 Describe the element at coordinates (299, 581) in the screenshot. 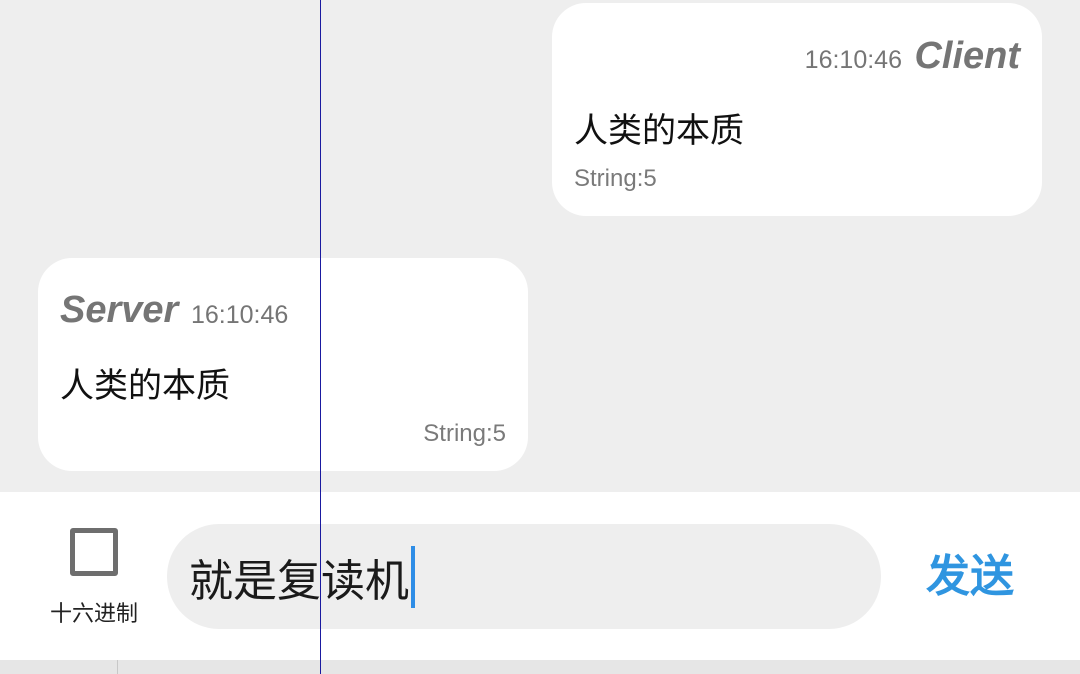

I see `message-input-value: 就是复读机` at that location.